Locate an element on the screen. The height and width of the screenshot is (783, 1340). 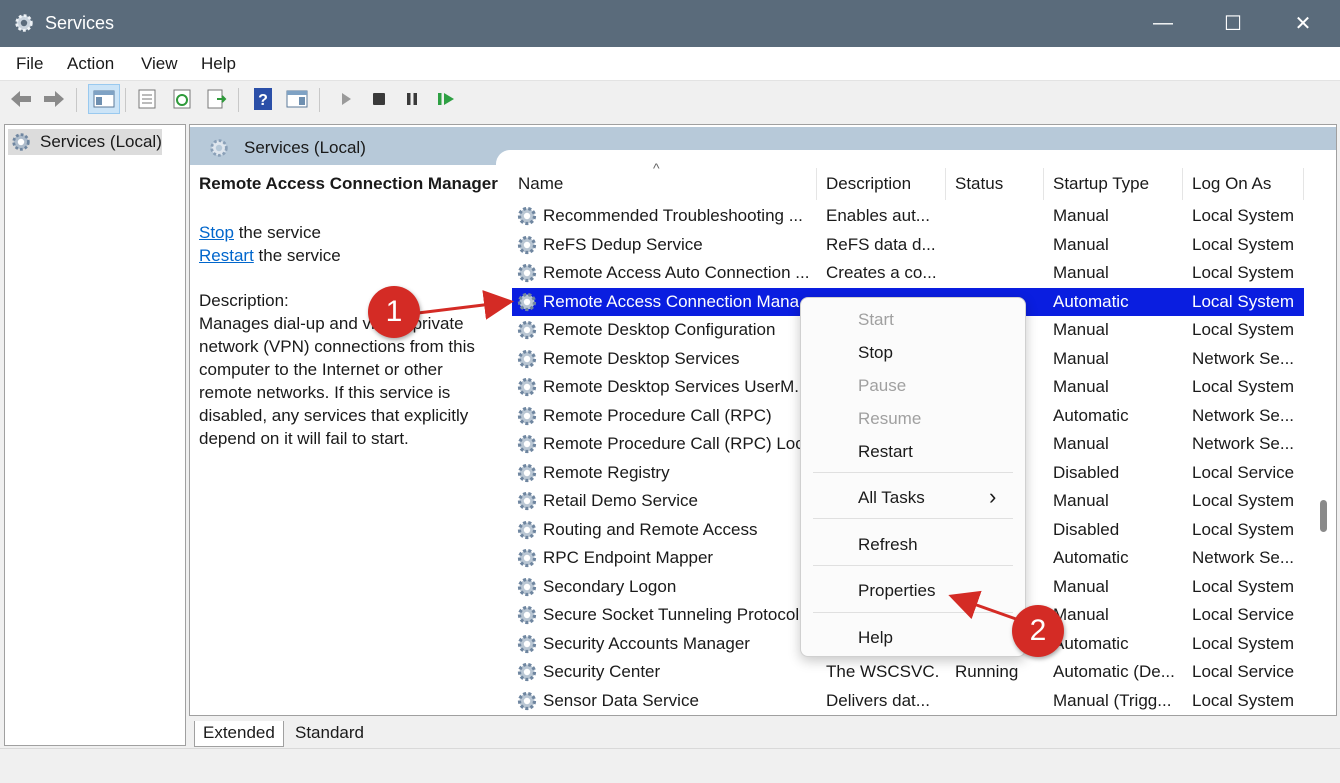
maximize-icon: ☐ is located at coordinates (1233, 24).